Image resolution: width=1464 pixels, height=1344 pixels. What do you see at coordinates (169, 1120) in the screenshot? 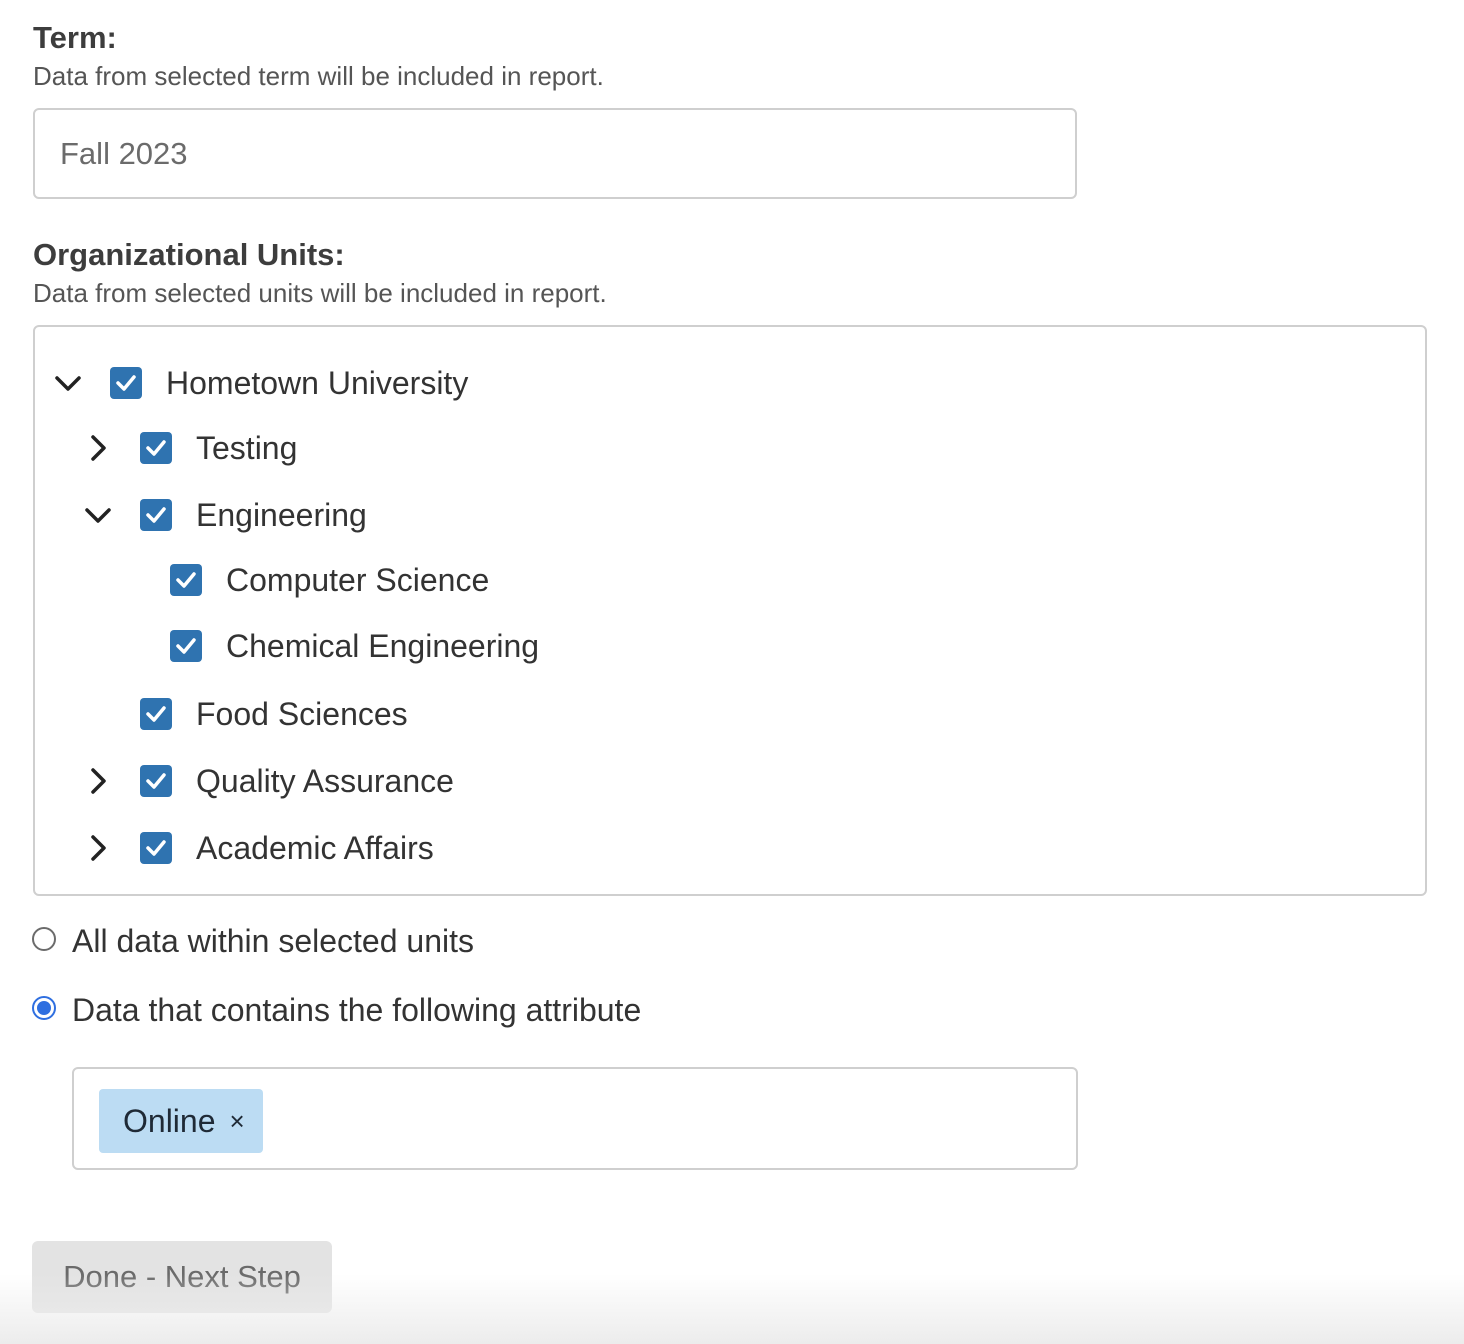
I see `chip-label: Online` at bounding box center [169, 1120].